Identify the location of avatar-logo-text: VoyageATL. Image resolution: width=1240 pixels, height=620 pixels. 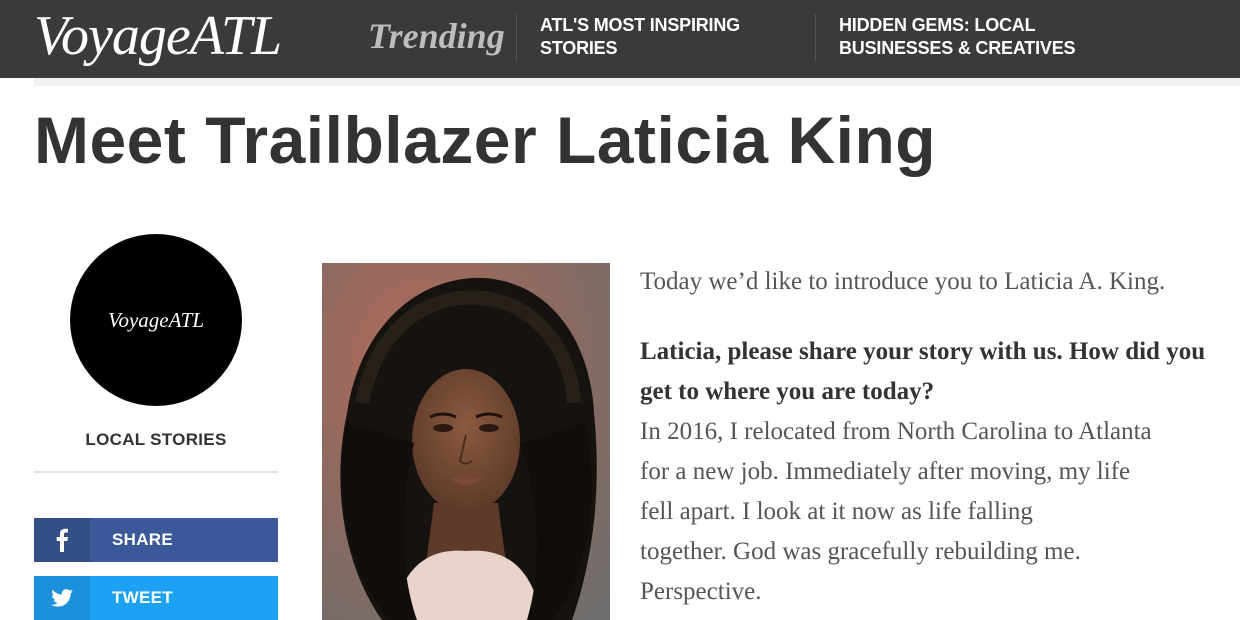
(156, 319).